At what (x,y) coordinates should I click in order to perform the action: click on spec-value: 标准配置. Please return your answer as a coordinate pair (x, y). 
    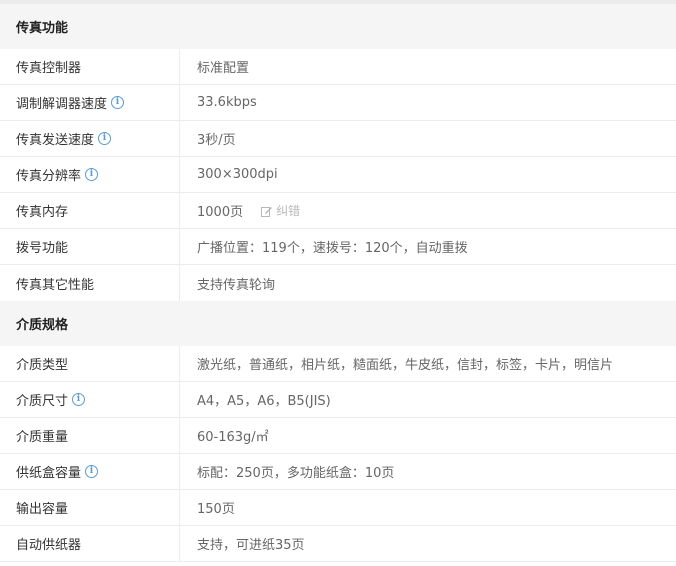
    Looking at the image, I should click on (223, 68).